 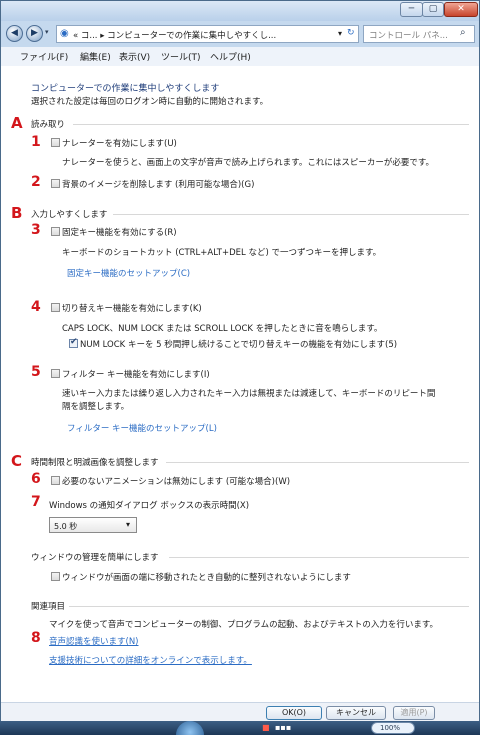 What do you see at coordinates (55, 480) in the screenshot?
I see `animations-checkbox` at bounding box center [55, 480].